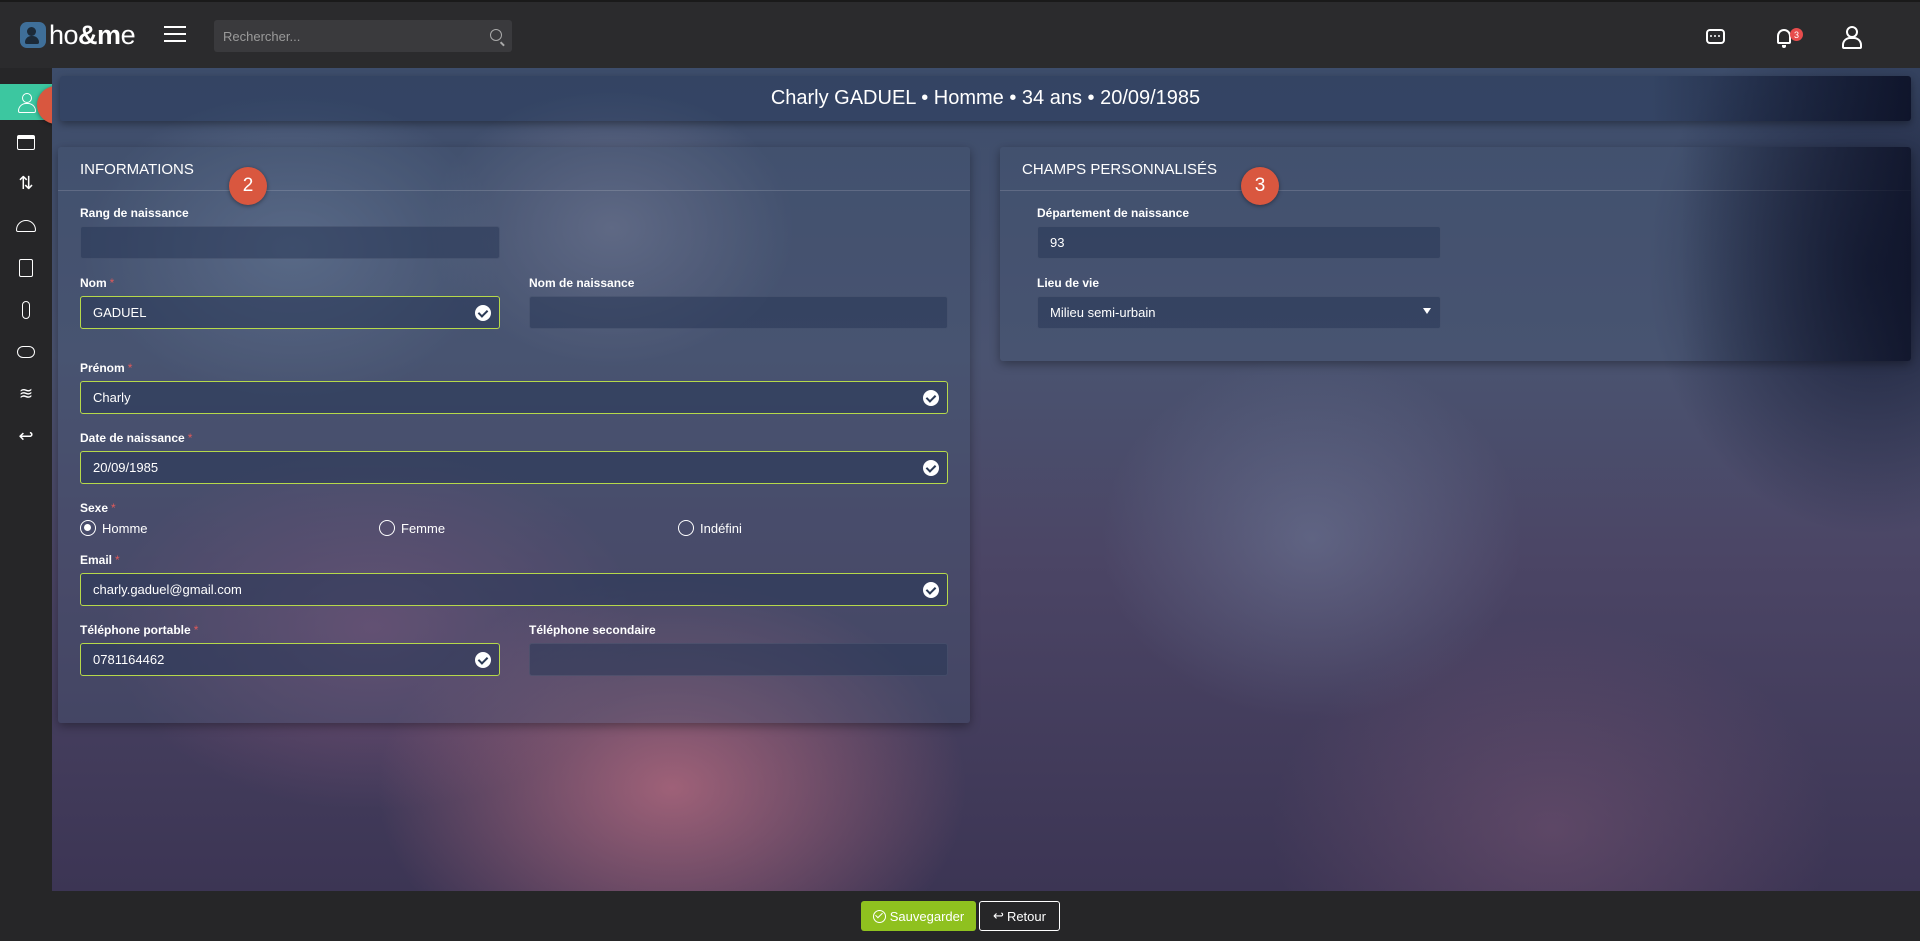  What do you see at coordinates (136, 438) in the screenshot?
I see `date-label: Date de naissance *` at bounding box center [136, 438].